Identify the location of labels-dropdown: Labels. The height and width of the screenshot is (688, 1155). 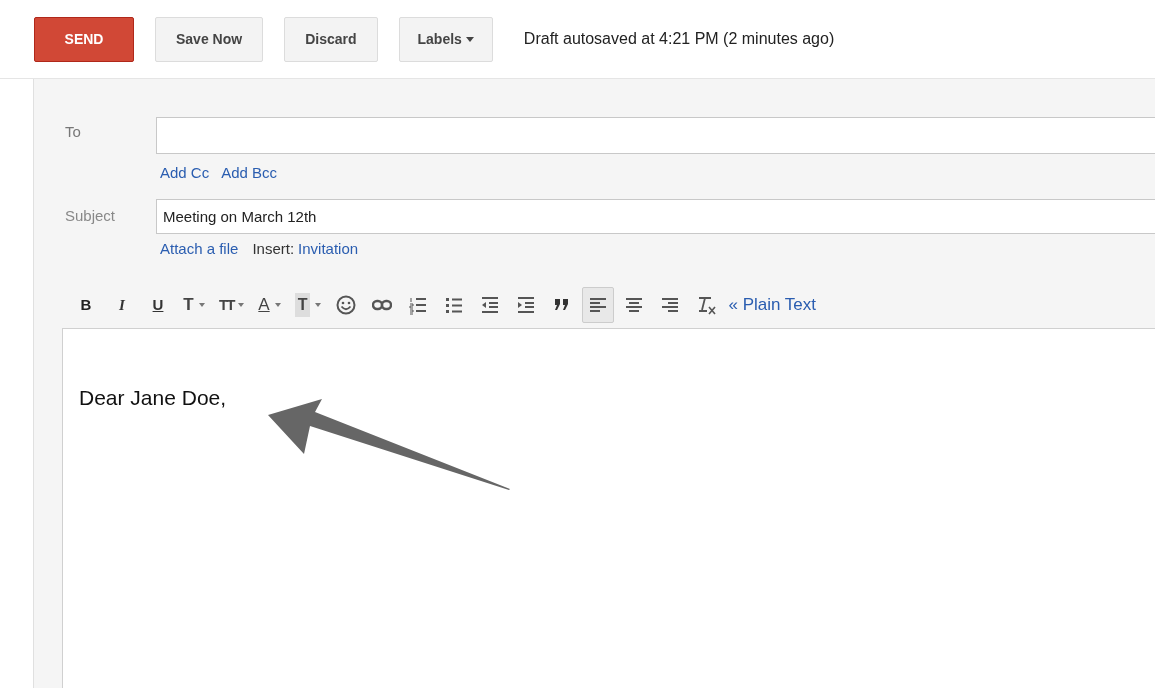
(445, 39).